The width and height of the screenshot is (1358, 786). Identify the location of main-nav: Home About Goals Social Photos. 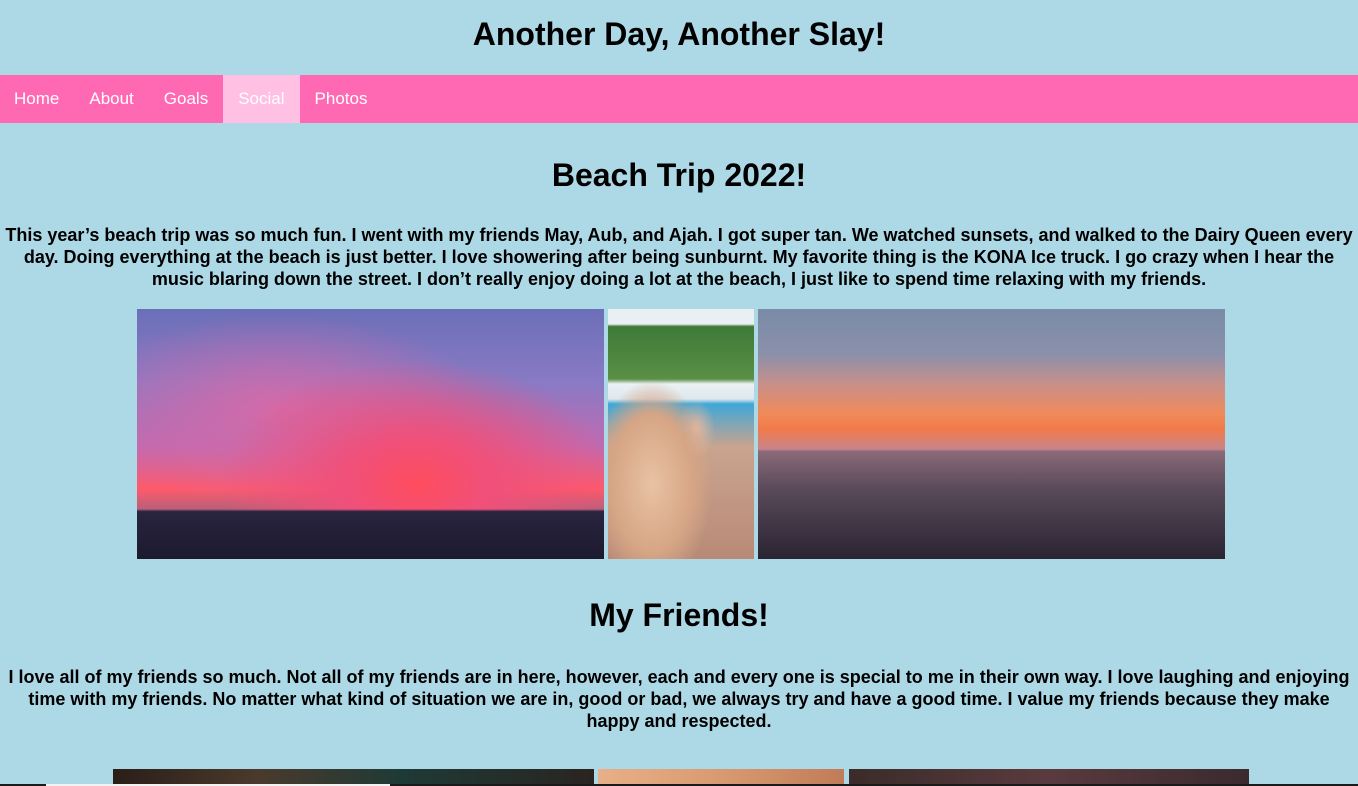
(679, 99).